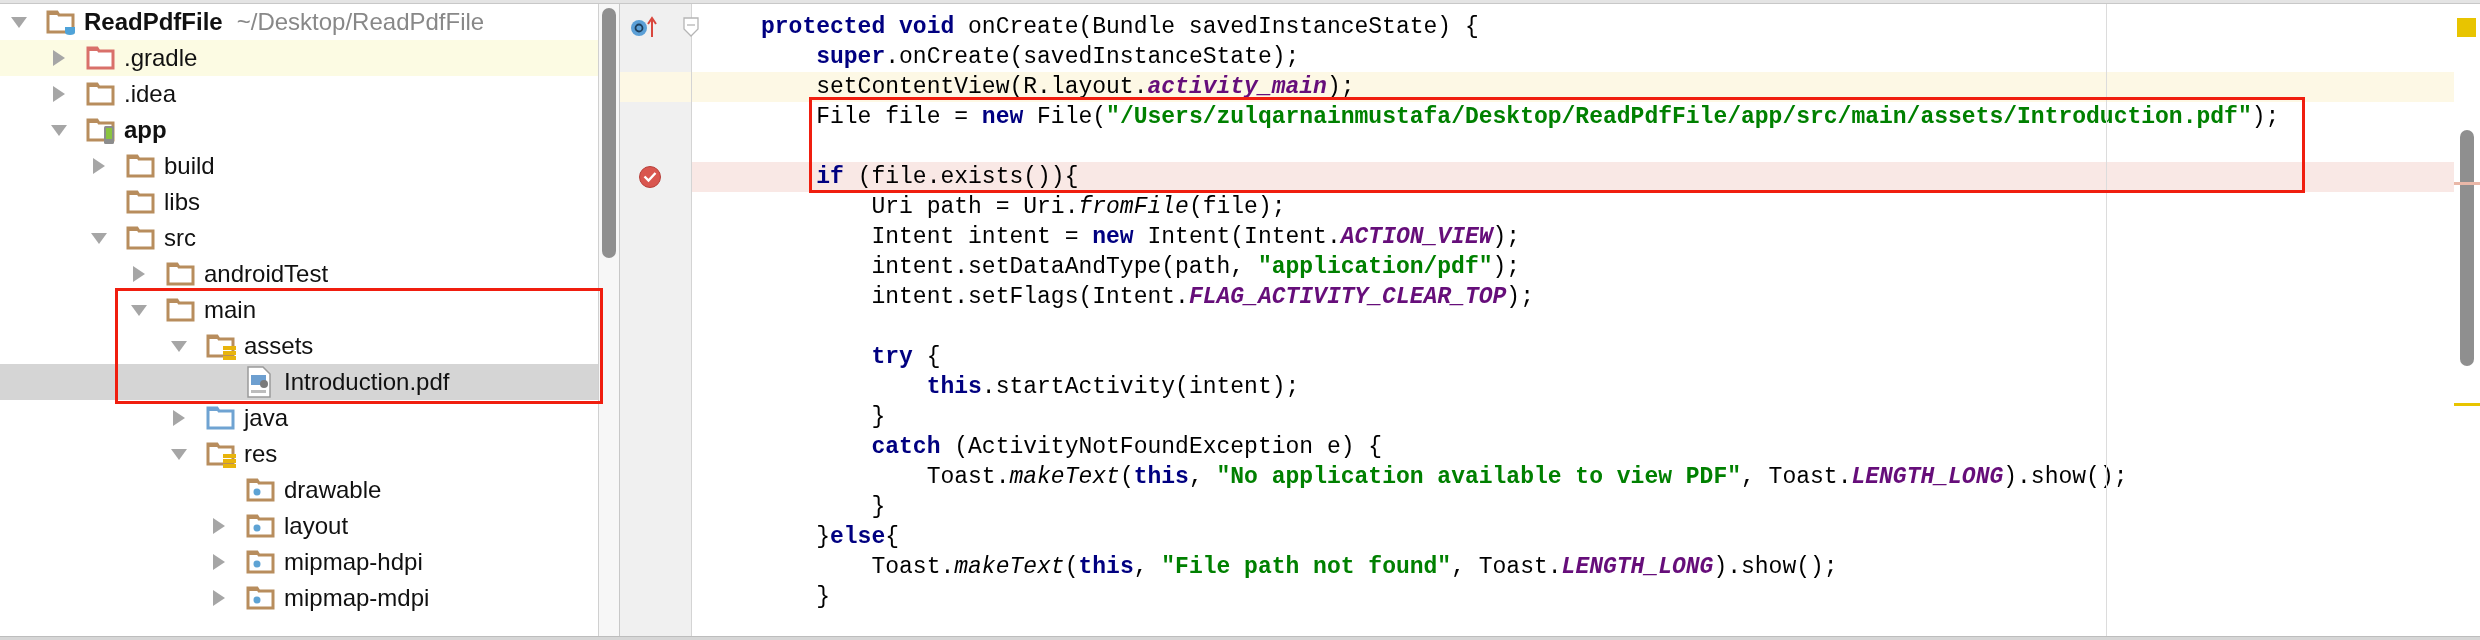 This screenshot has height=640, width=2480. What do you see at coordinates (333, 490) in the screenshot?
I see `item-label: drawable` at bounding box center [333, 490].